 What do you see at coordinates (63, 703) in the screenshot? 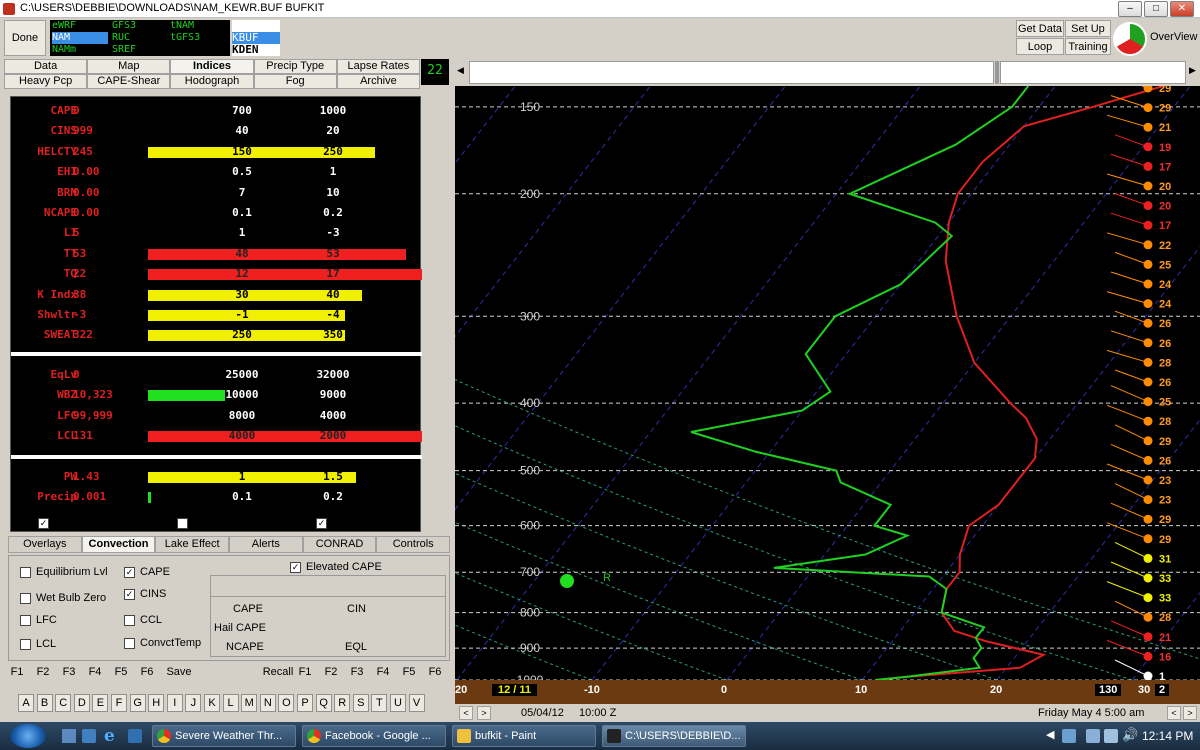
I see `letter-key-button: C` at bounding box center [63, 703].